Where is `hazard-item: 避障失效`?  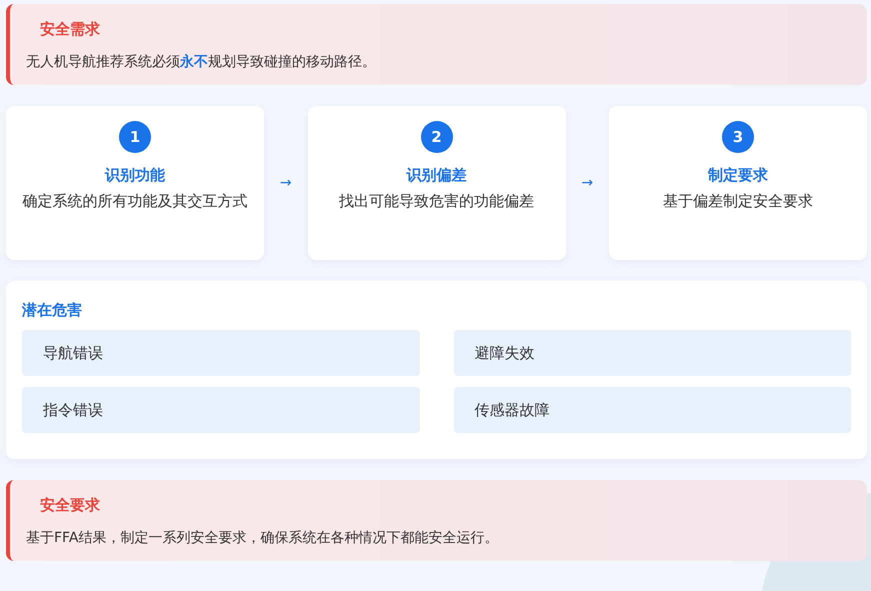
hazard-item: 避障失效 is located at coordinates (652, 353).